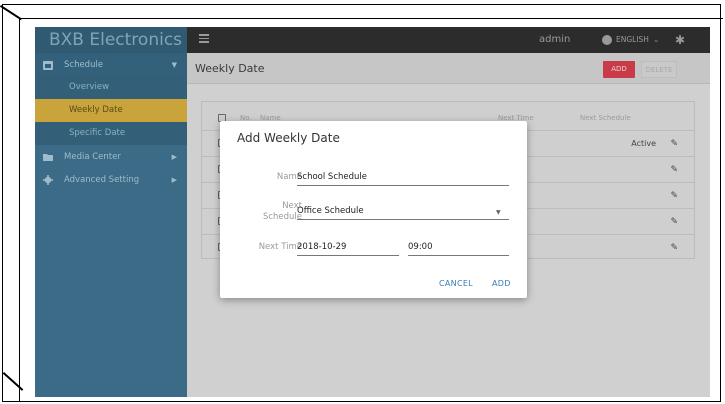  Describe the element at coordinates (288, 138) in the screenshot. I see `dialog-title: Add Weekly Date` at that location.